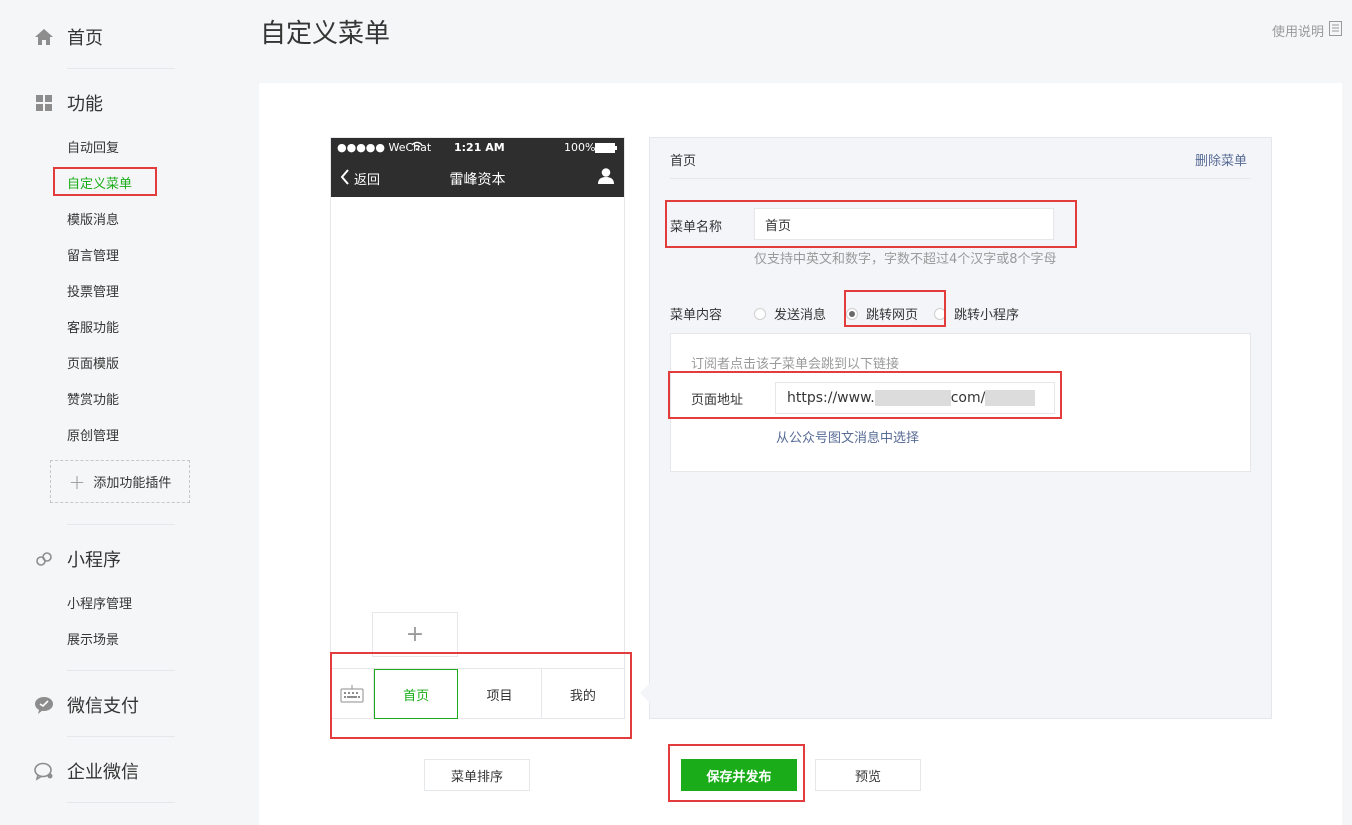 This screenshot has width=1352, height=825. What do you see at coordinates (417, 147) in the screenshot?
I see `wifi-icon` at bounding box center [417, 147].